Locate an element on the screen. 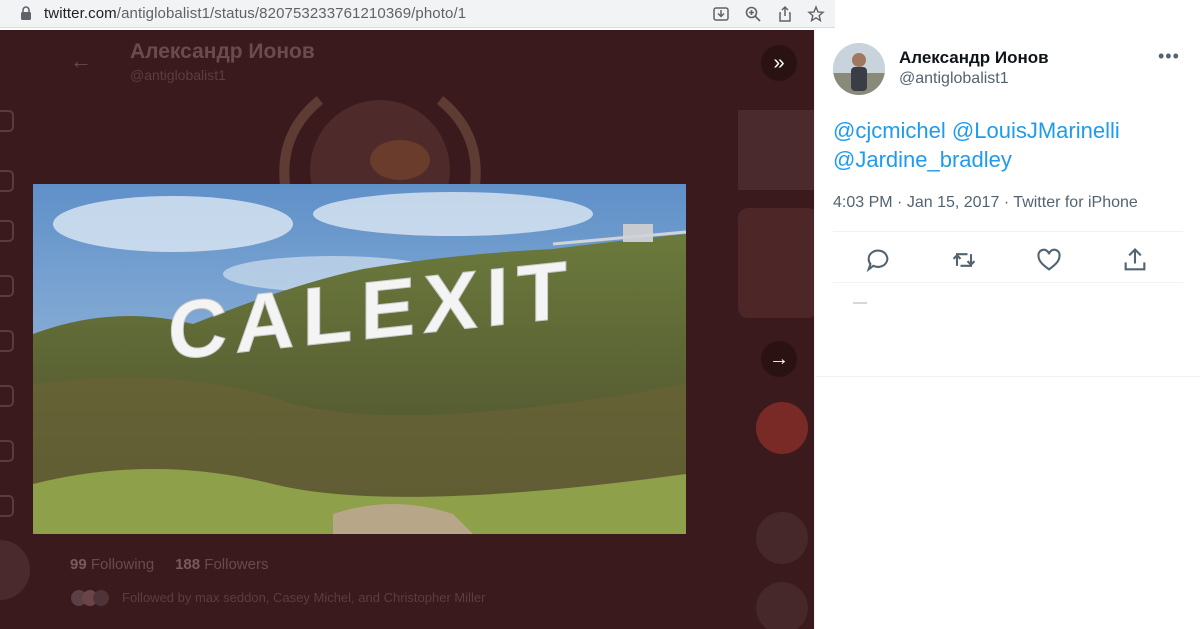 The height and width of the screenshot is (629, 1200). lists-icon is located at coordinates (7, 396).